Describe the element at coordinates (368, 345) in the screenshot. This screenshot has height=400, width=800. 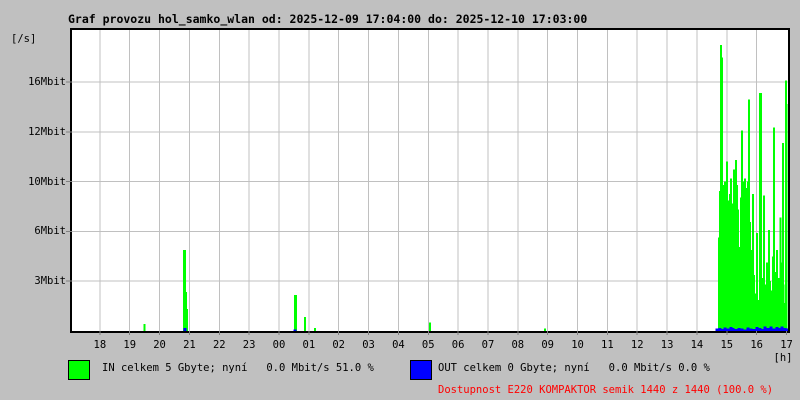
I see `x-tick-label: 03` at that location.